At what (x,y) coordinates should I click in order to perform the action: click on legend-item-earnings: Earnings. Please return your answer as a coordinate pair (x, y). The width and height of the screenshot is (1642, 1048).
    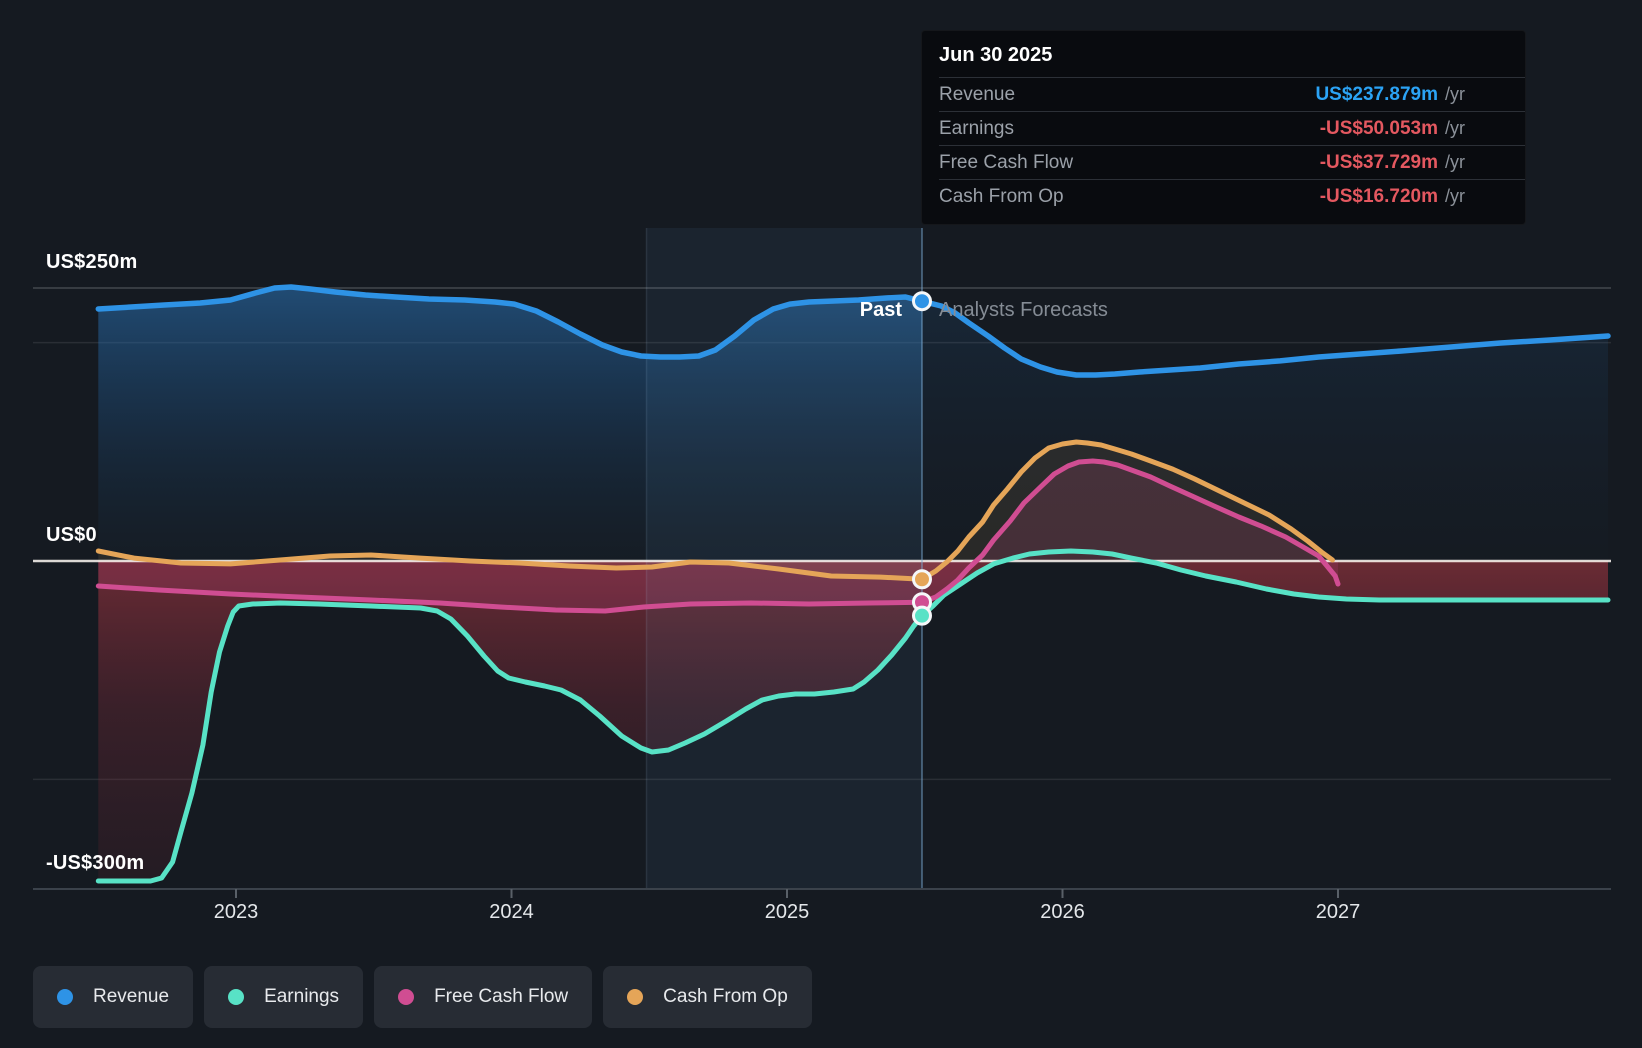
    Looking at the image, I should click on (284, 997).